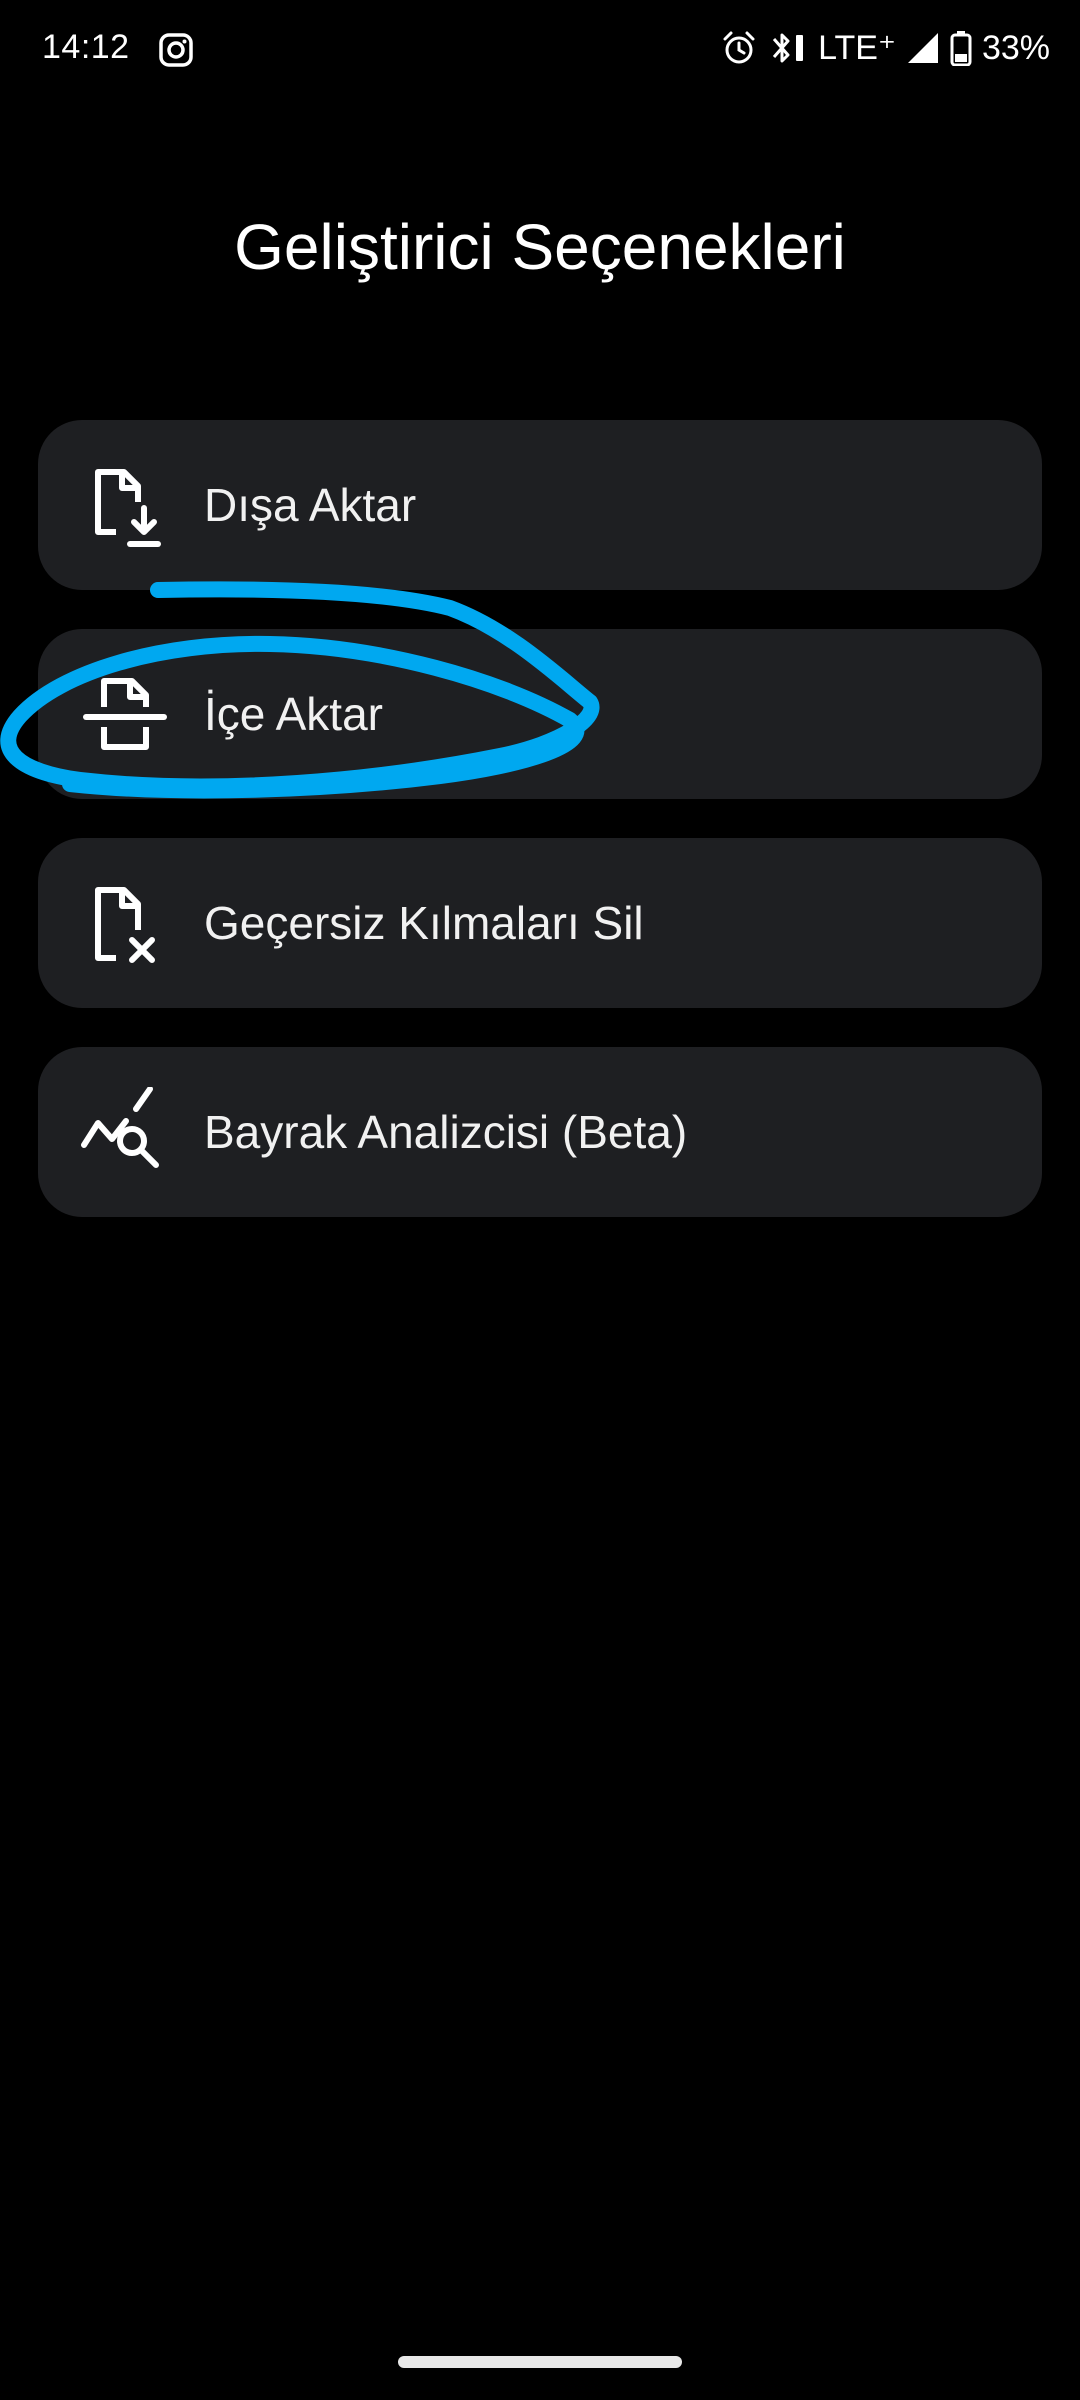  I want to click on export-button: Dışa Aktar, so click(540, 505).